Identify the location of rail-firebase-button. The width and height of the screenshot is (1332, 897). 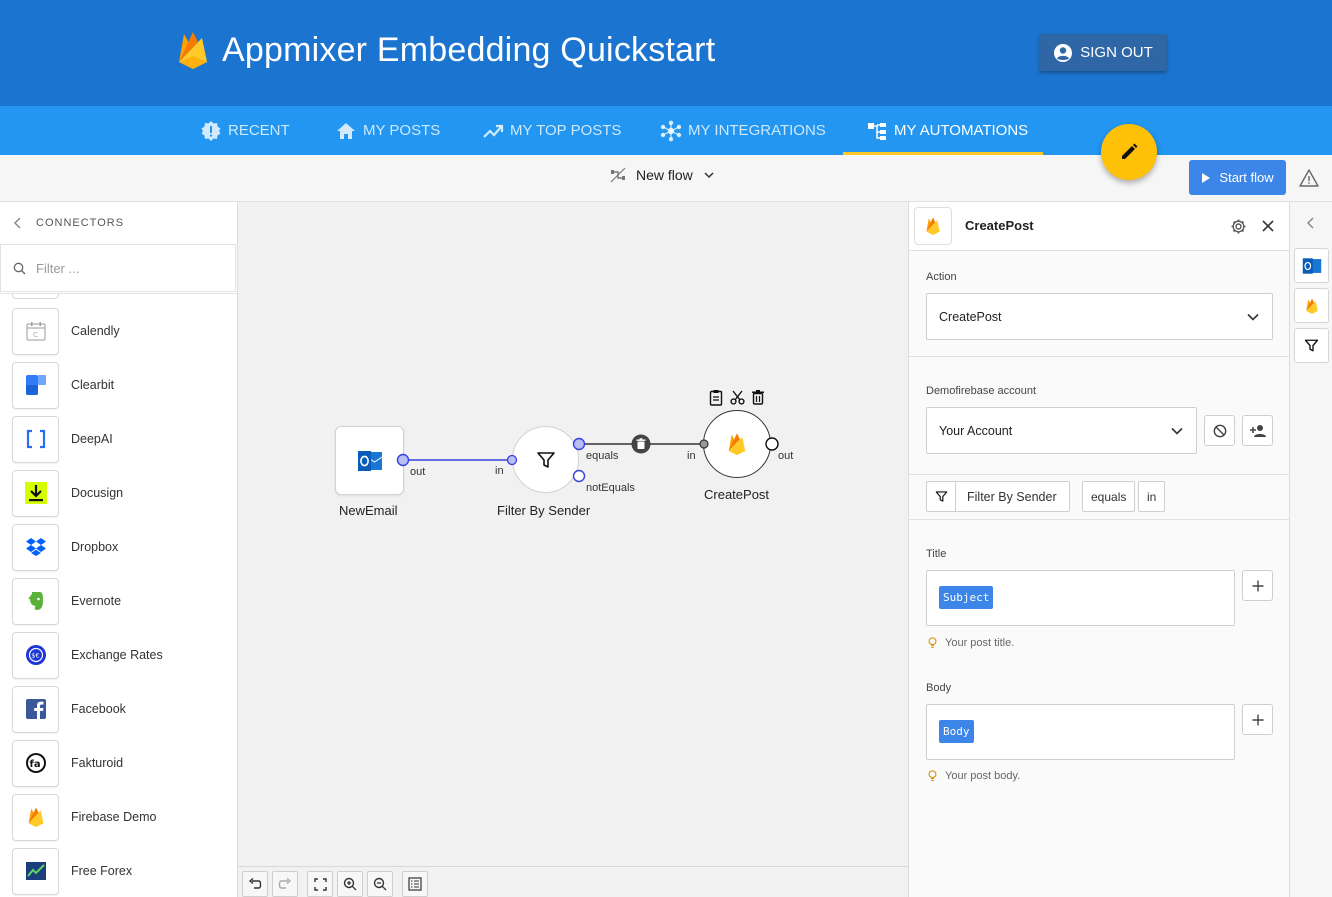
(1311, 305).